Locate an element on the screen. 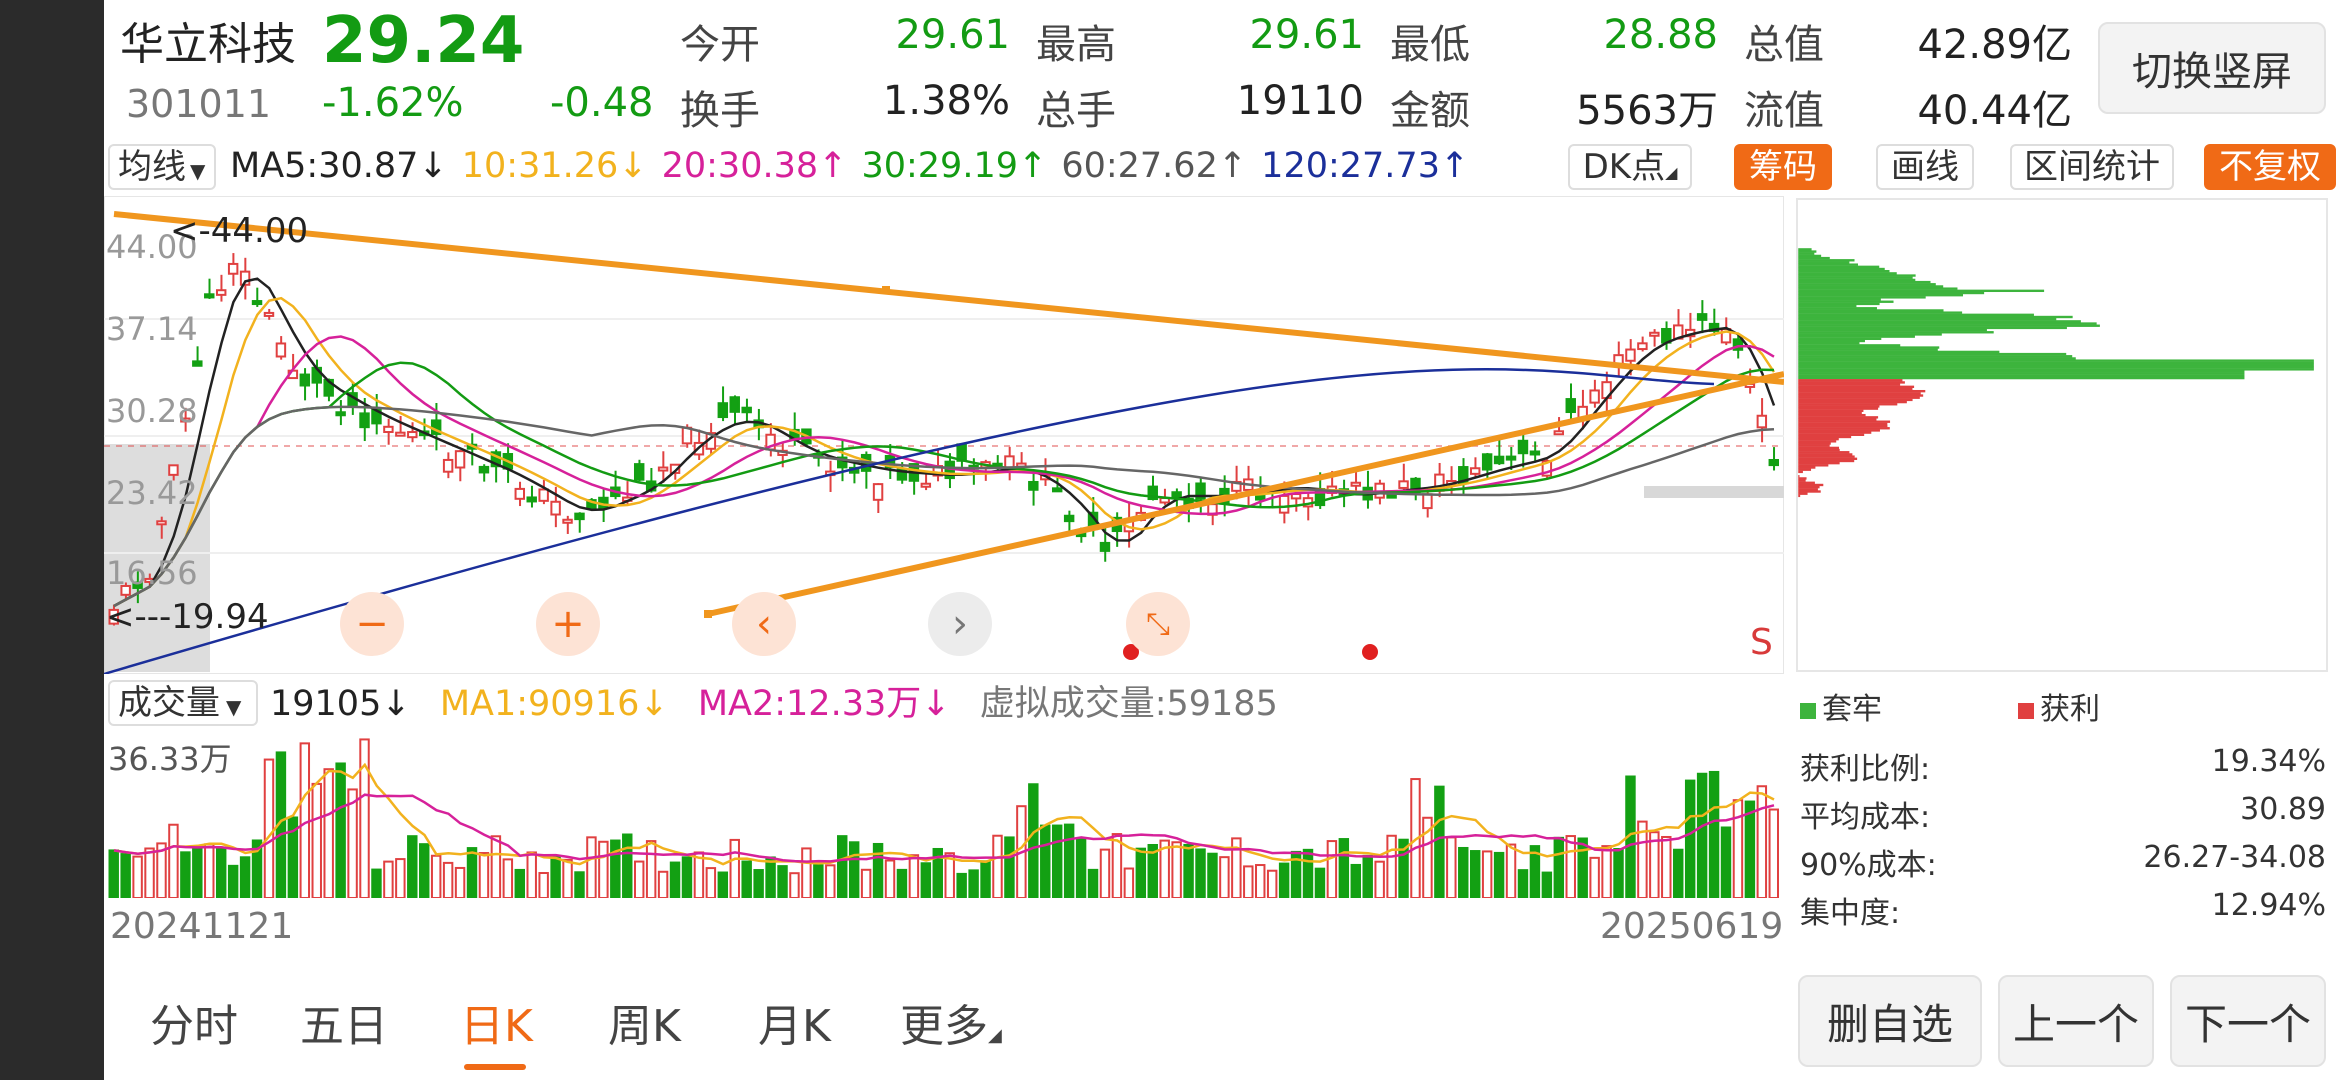  minus-icon: − is located at coordinates (372, 624).